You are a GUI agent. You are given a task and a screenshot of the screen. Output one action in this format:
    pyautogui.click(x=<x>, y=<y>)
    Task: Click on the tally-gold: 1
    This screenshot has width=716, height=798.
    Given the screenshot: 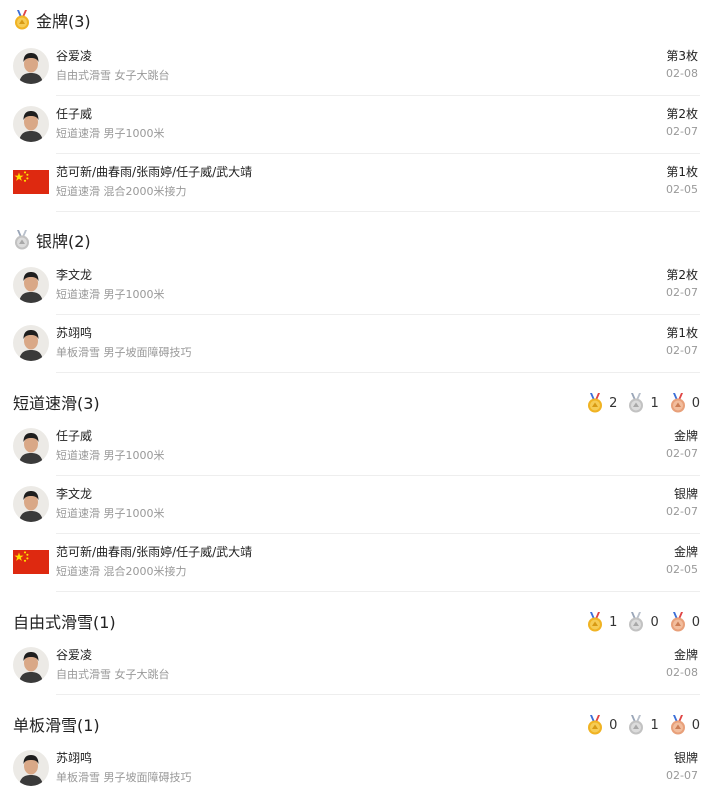 What is the action you would take?
    pyautogui.click(x=601, y=622)
    